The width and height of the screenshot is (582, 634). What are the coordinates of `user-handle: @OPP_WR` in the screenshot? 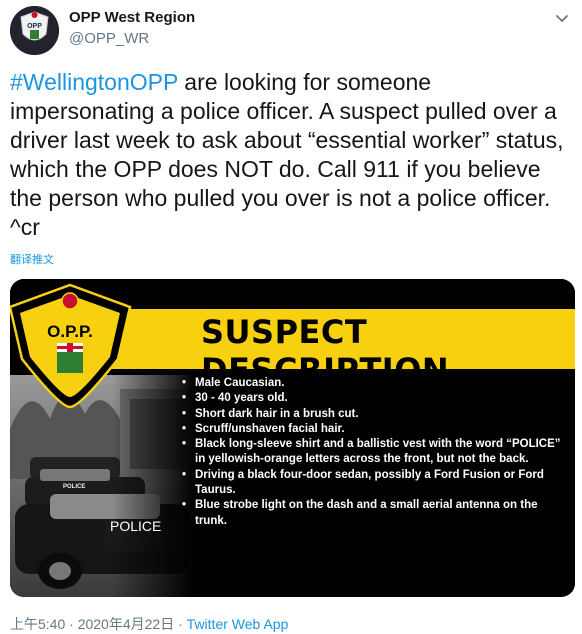 It's located at (109, 38).